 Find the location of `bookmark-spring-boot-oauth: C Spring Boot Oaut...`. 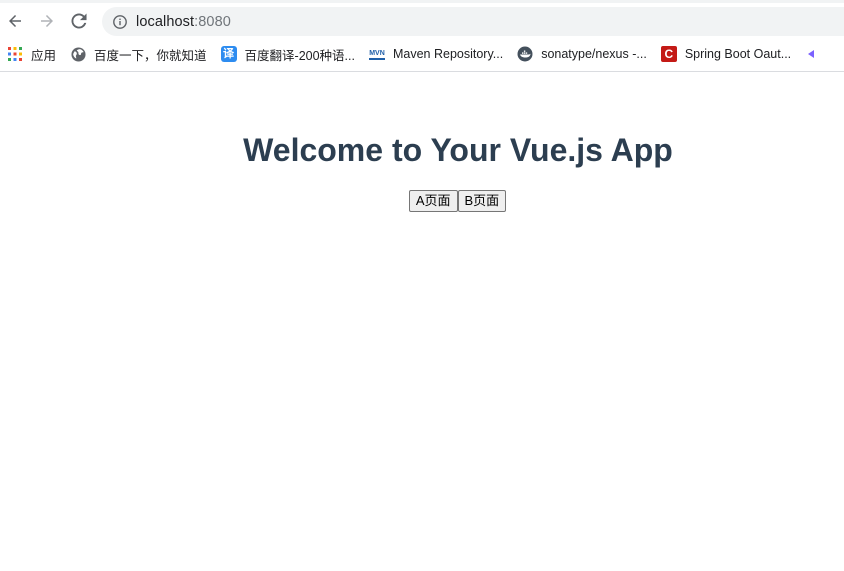

bookmark-spring-boot-oauth: C Spring Boot Oaut... is located at coordinates (726, 54).